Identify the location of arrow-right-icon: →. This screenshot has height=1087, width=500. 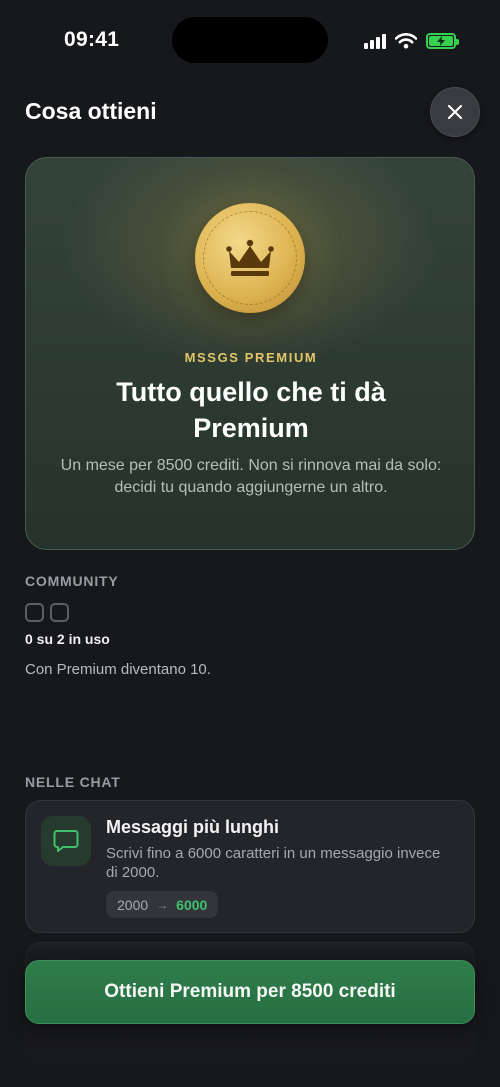
(162, 904).